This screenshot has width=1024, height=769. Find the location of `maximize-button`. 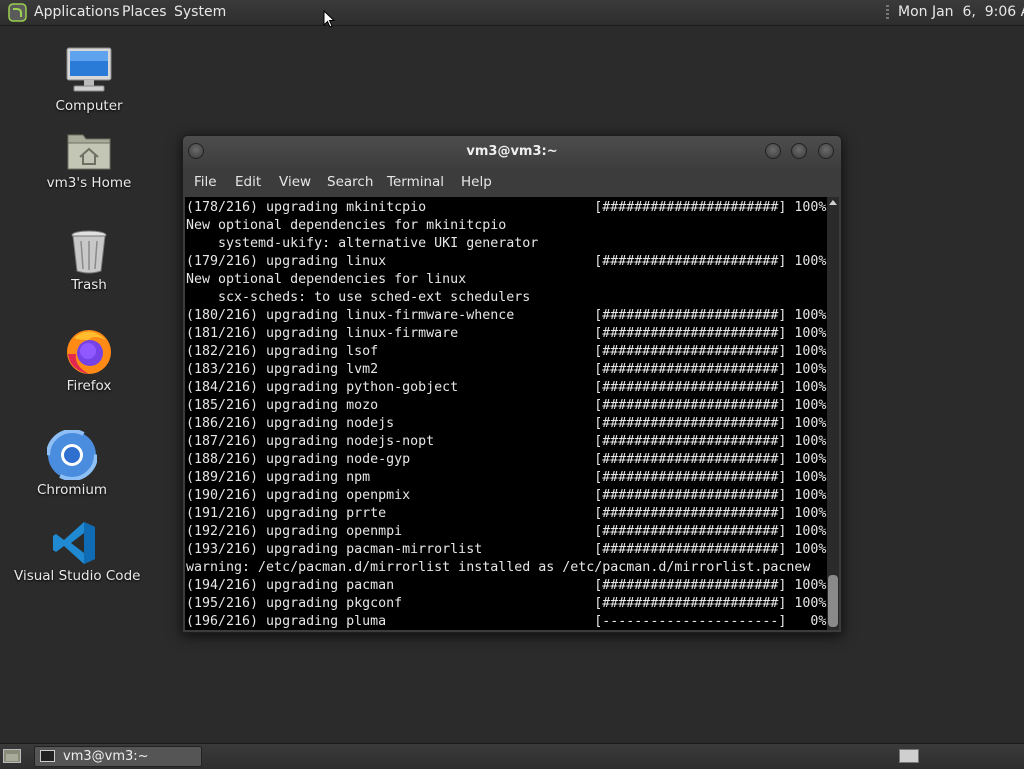

maximize-button is located at coordinates (799, 151).